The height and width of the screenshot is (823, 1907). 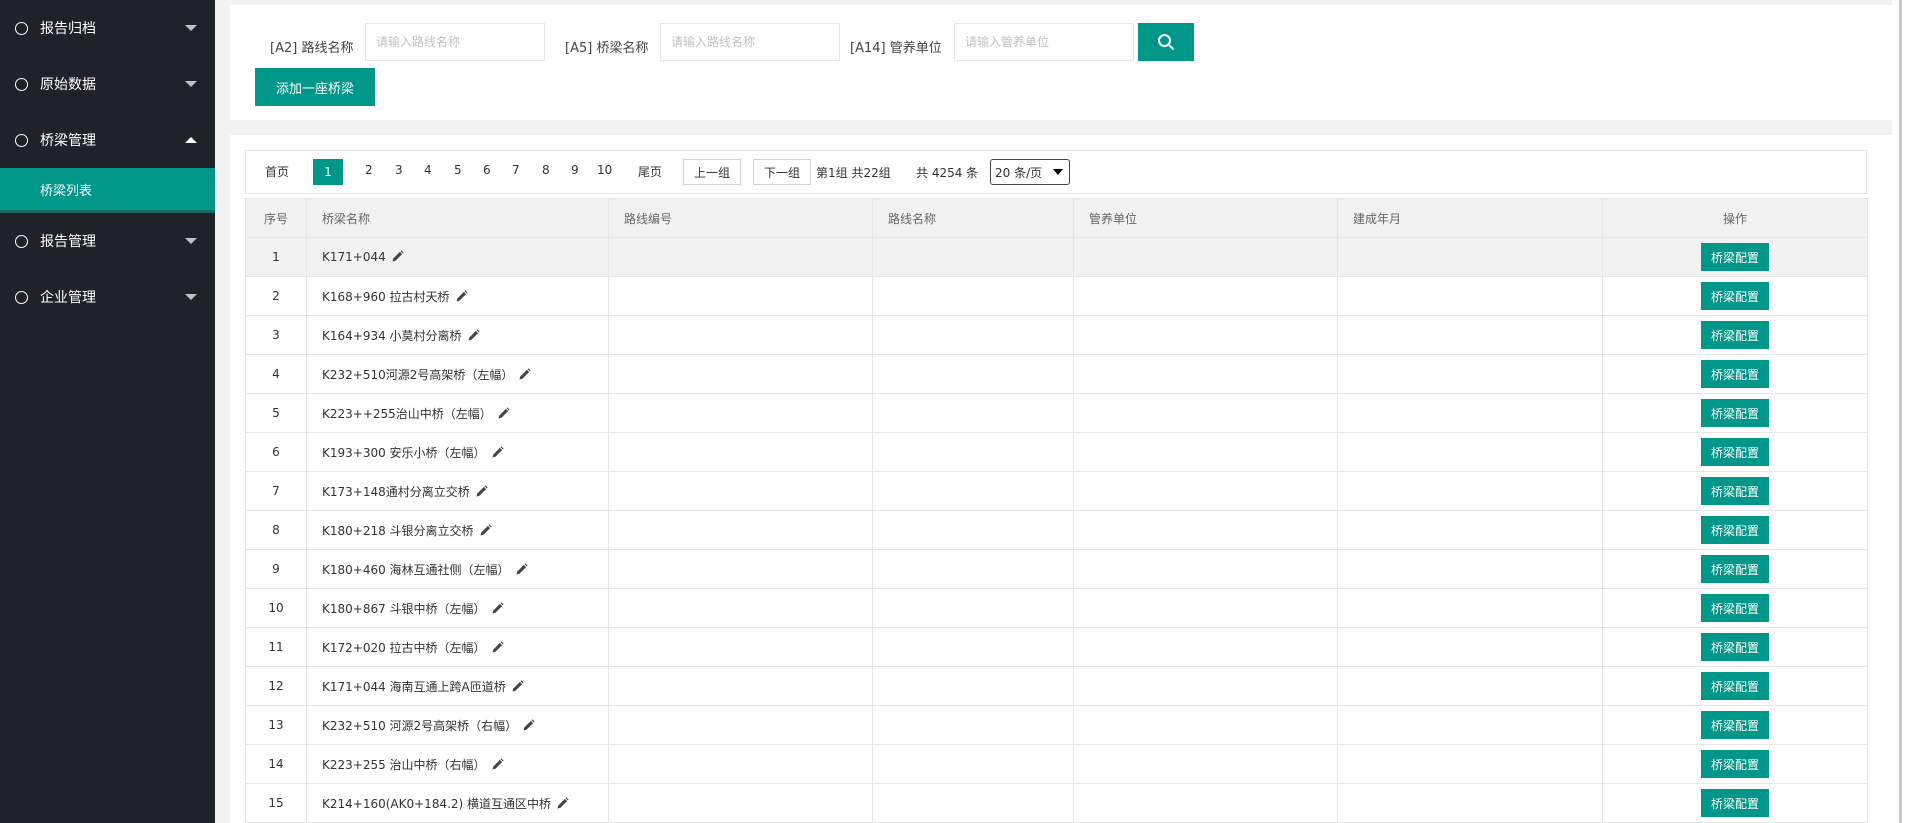 I want to click on row-index: 10, so click(x=276, y=608).